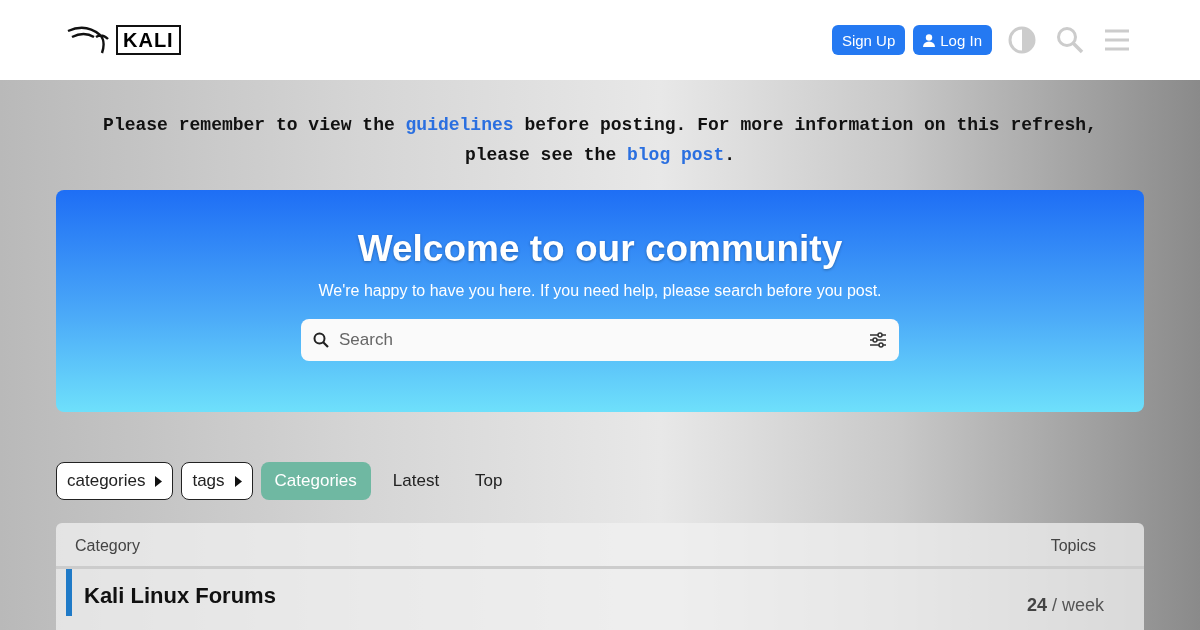 The height and width of the screenshot is (630, 1200). I want to click on filter-dropdown: tags, so click(217, 481).